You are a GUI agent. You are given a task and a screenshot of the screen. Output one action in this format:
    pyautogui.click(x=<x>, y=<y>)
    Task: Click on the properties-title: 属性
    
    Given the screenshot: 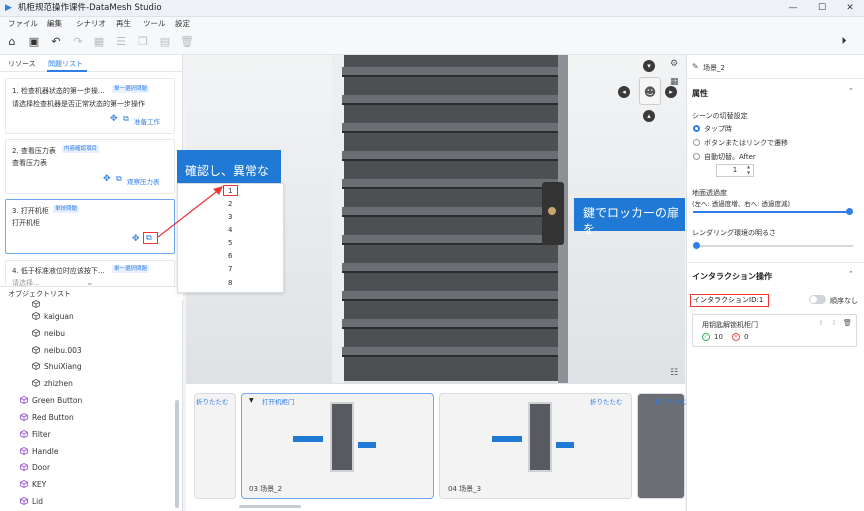 What is the action you would take?
    pyautogui.click(x=700, y=93)
    